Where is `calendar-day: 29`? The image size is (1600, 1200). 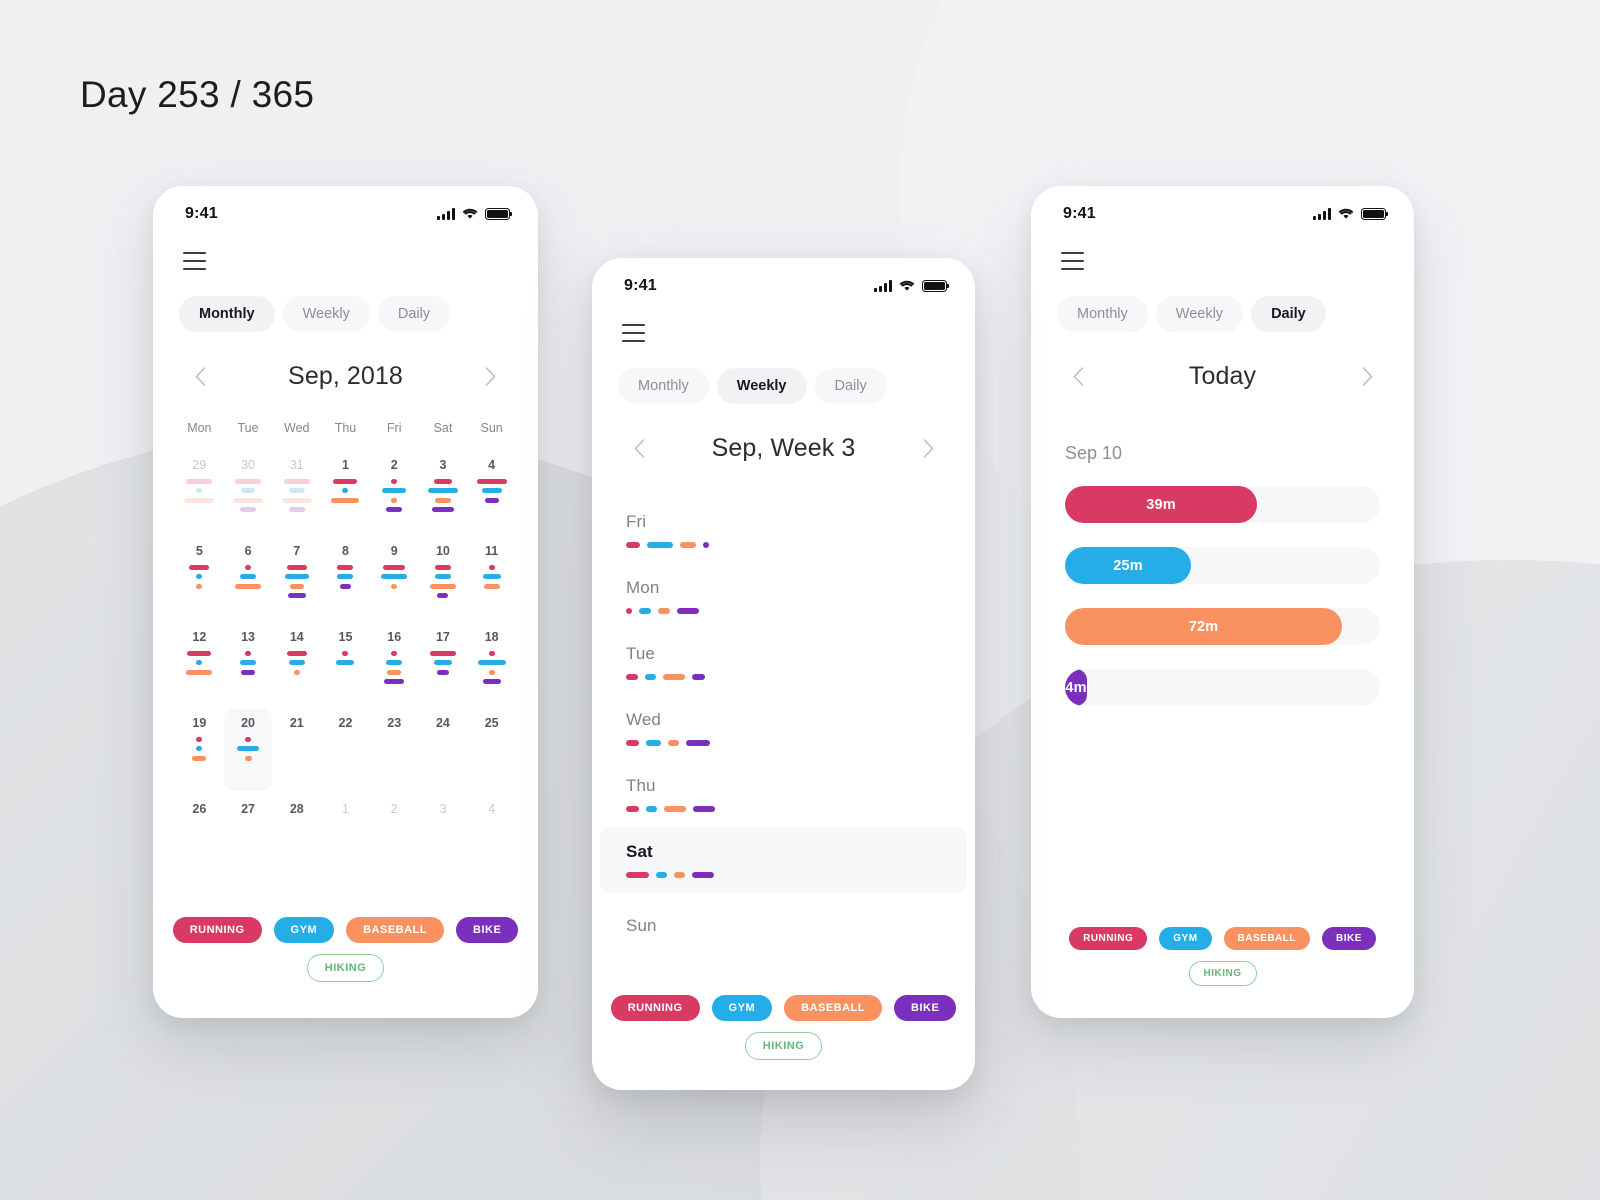 calendar-day: 29 is located at coordinates (199, 492).